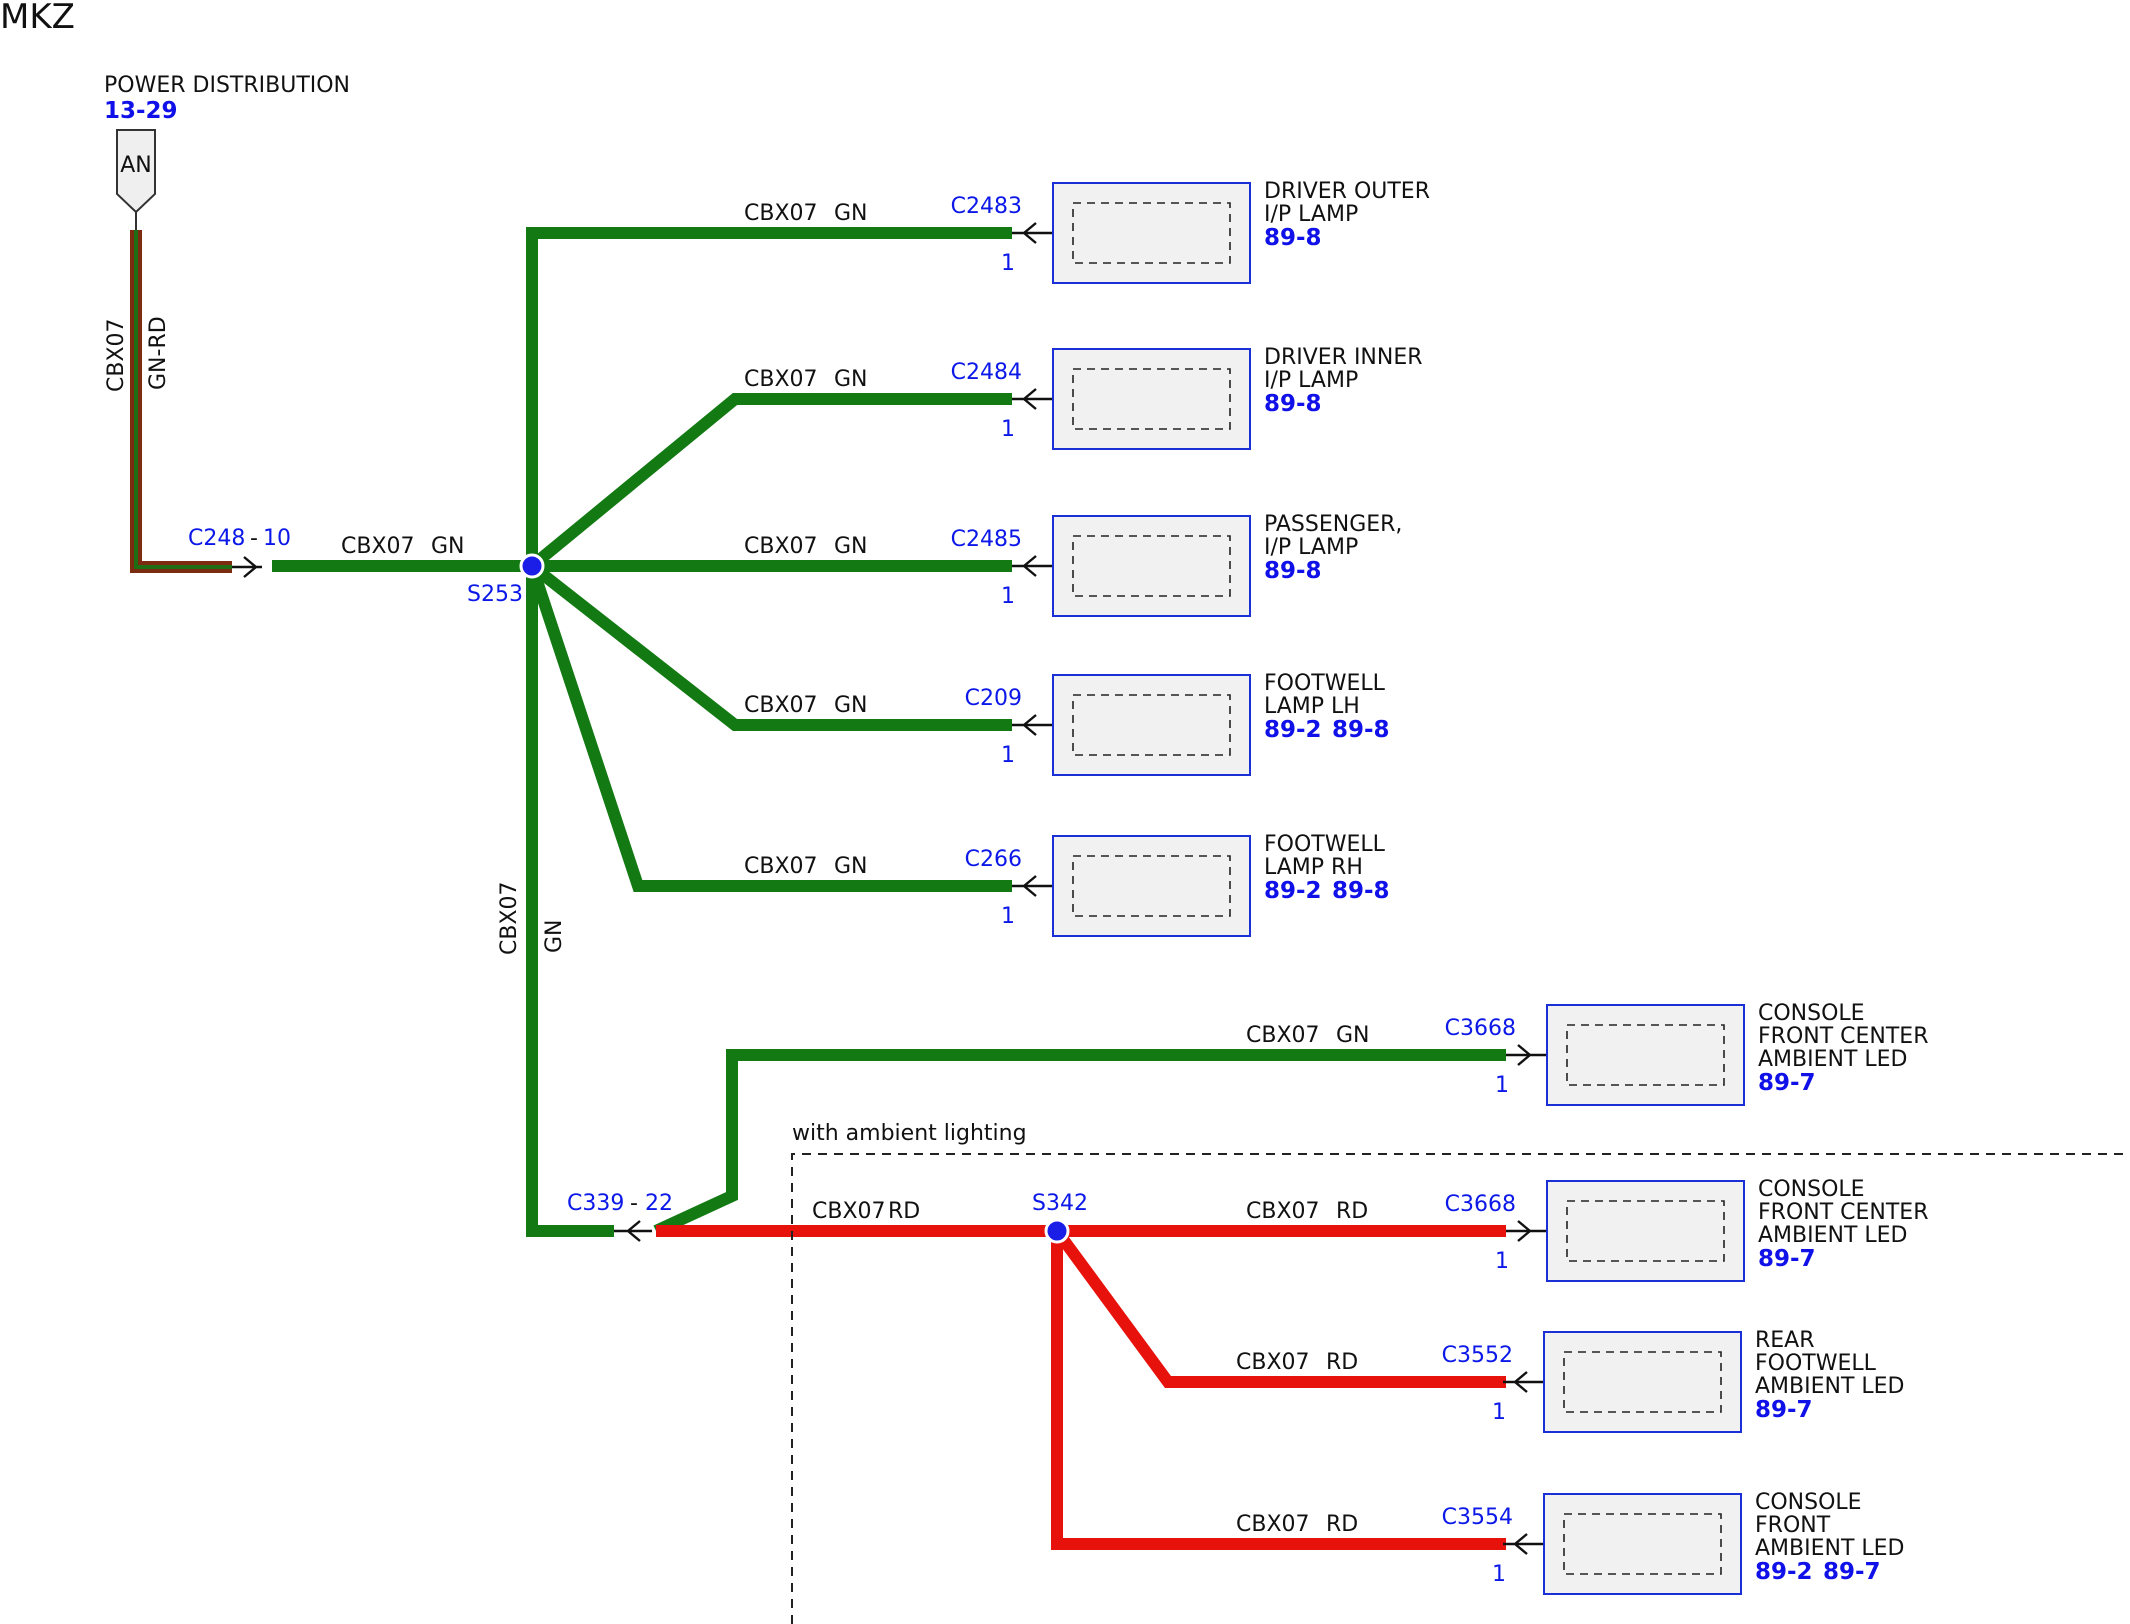  What do you see at coordinates (136, 165) in the screenshot?
I see `fuse-label: AN` at bounding box center [136, 165].